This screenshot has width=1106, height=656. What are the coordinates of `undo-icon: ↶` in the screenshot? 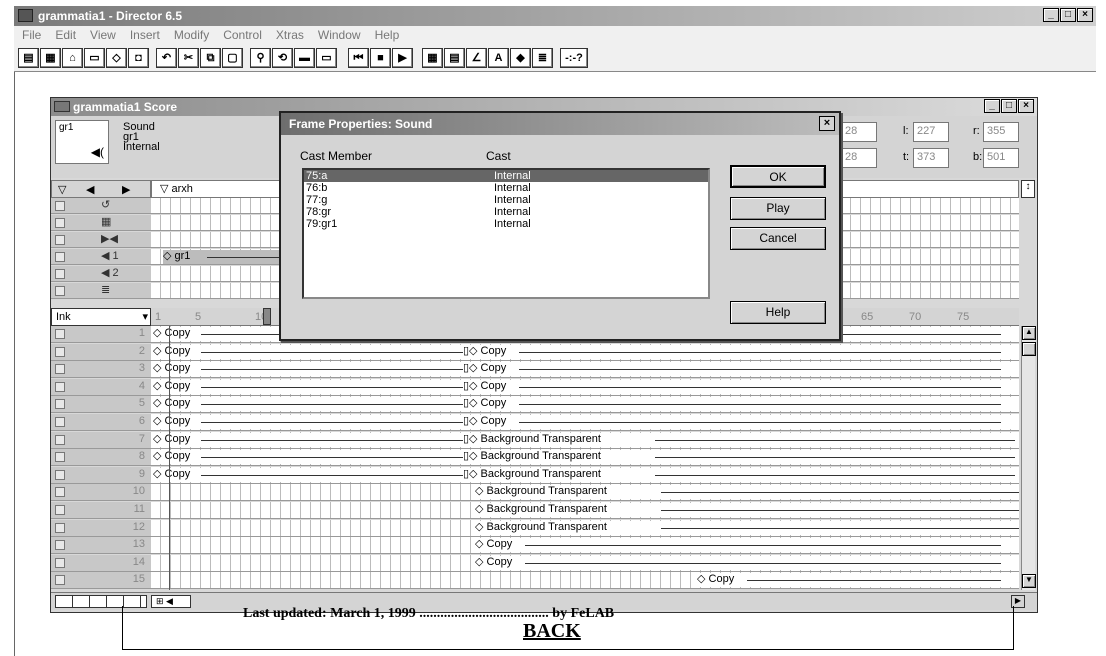 It's located at (166, 58).